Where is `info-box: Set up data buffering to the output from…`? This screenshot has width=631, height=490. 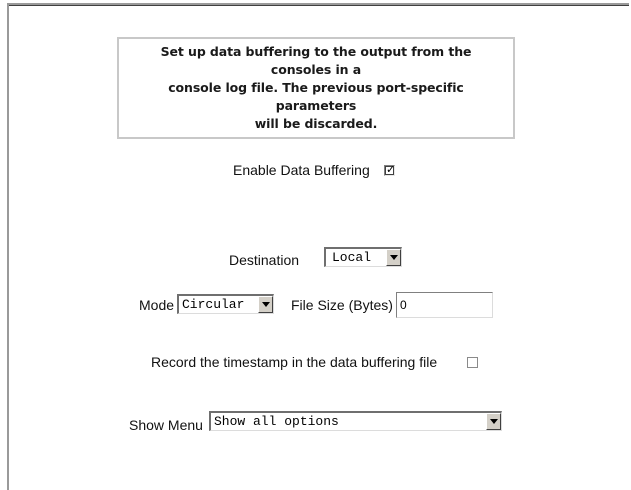 info-box: Set up data buffering to the output from… is located at coordinates (316, 88).